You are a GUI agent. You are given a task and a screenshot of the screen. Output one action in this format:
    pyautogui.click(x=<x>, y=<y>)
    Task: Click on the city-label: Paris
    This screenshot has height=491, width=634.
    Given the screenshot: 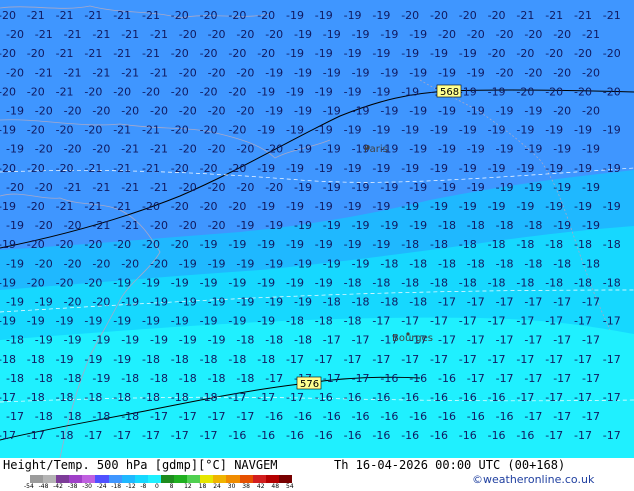 What is the action you would take?
    pyautogui.click(x=376, y=149)
    